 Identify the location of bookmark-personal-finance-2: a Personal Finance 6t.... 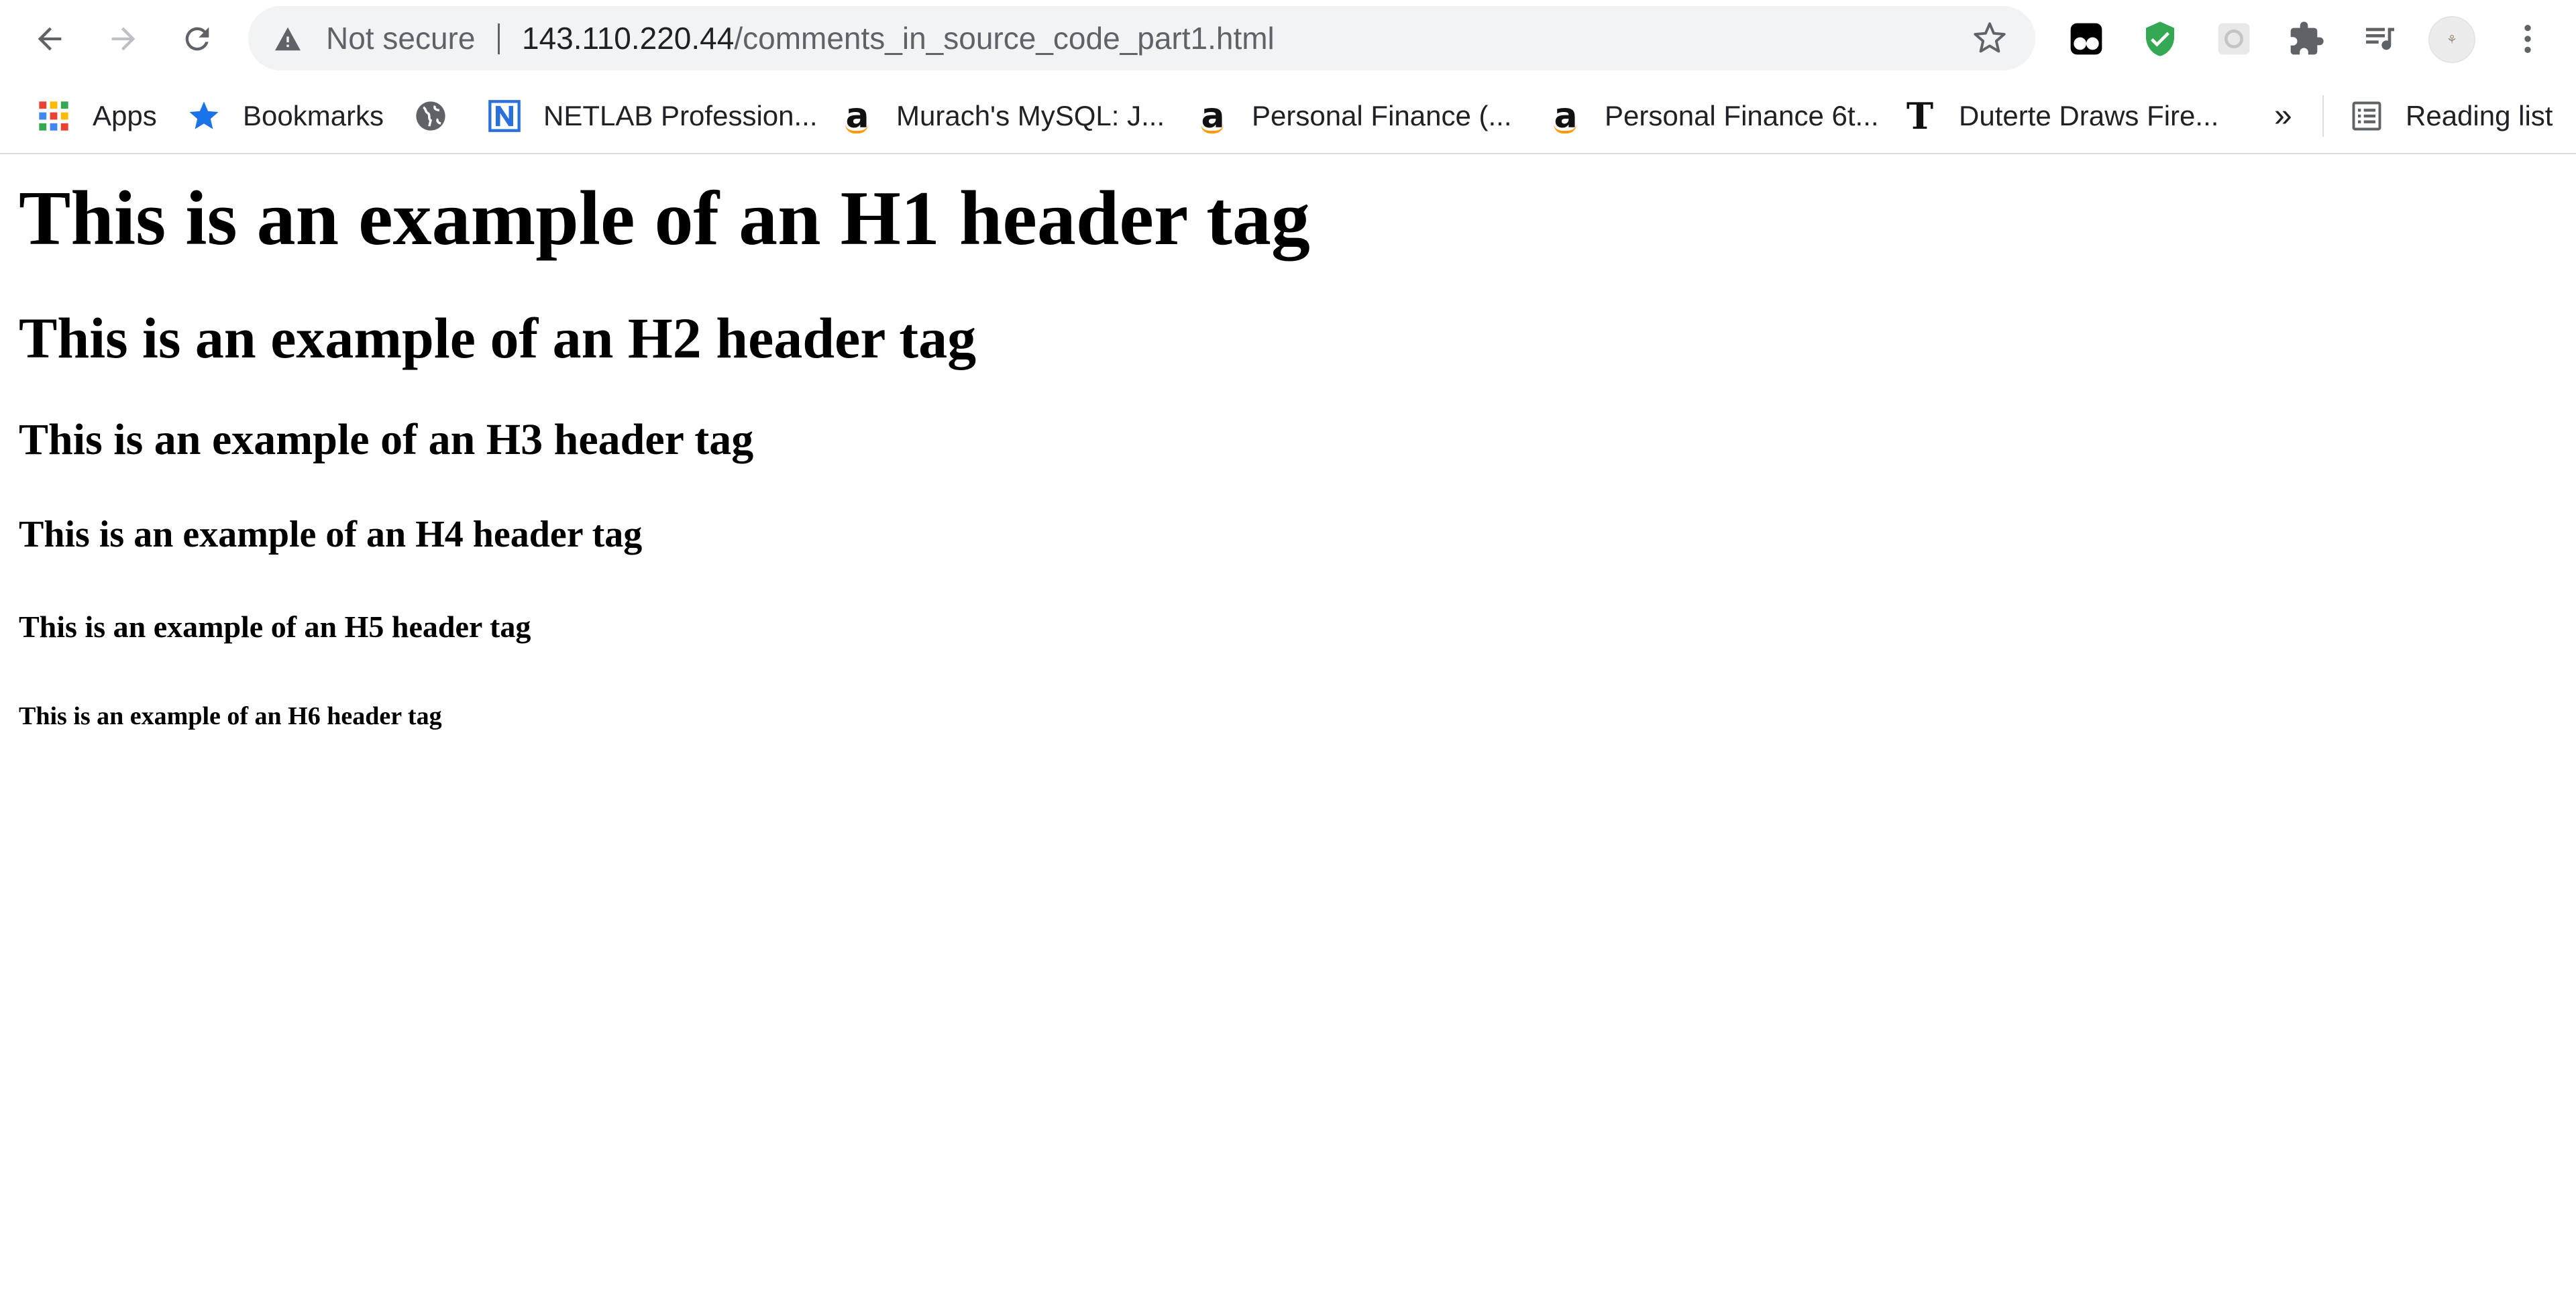
(1713, 116).